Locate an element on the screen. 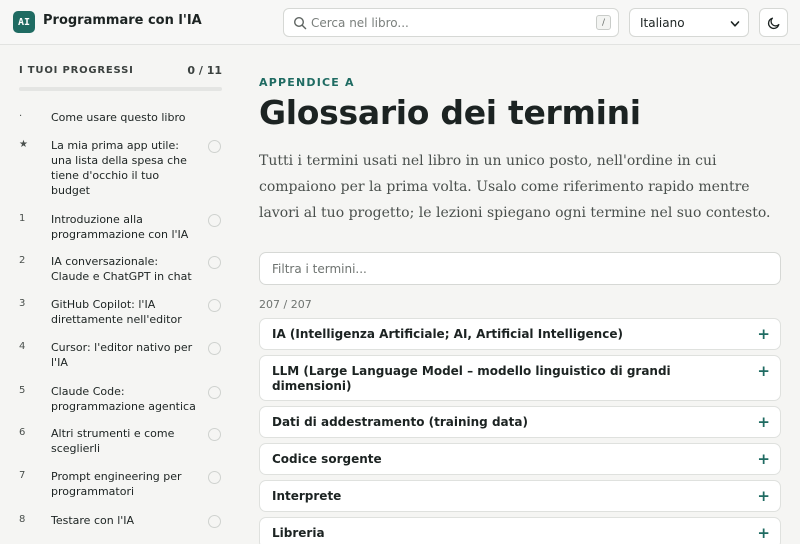  toc-item-marker: · is located at coordinates (21, 116).